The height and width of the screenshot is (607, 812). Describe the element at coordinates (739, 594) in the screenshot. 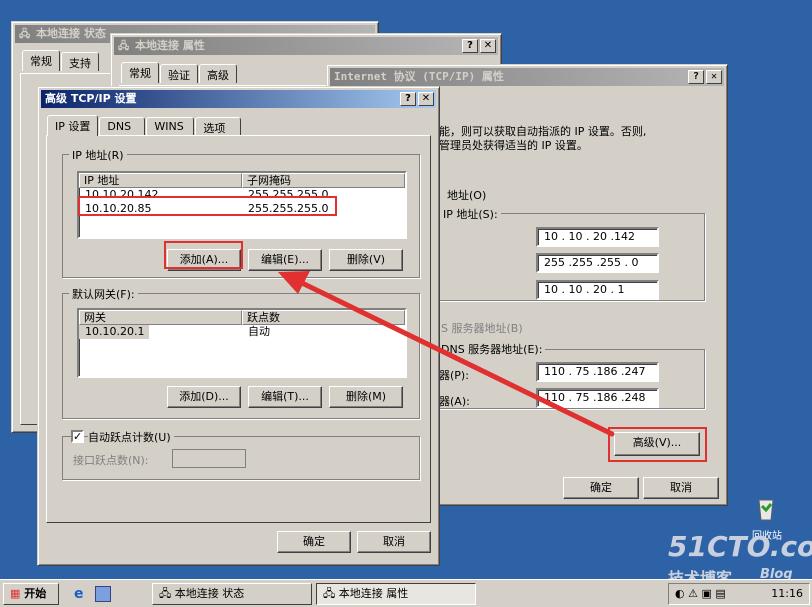

I see `system-tray: ◐ ⚠ ▣ ▤ 11:16` at that location.